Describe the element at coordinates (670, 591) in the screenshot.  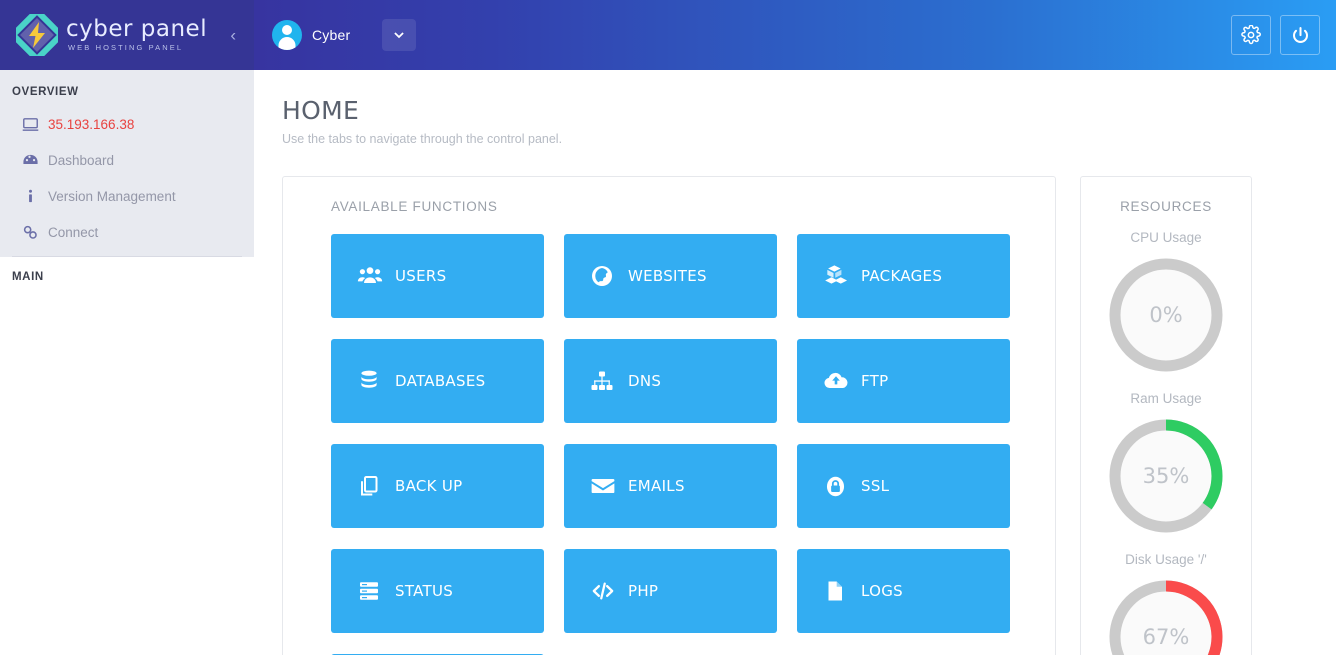
I see `tile-php: PHP` at that location.